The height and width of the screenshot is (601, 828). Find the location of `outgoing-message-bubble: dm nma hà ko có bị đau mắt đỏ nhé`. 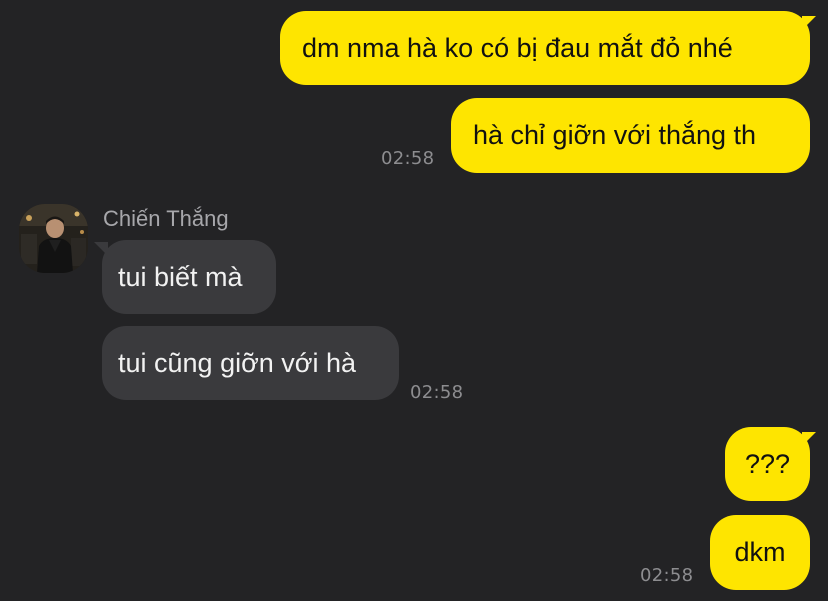

outgoing-message-bubble: dm nma hà ko có bị đau mắt đỏ nhé is located at coordinates (545, 48).